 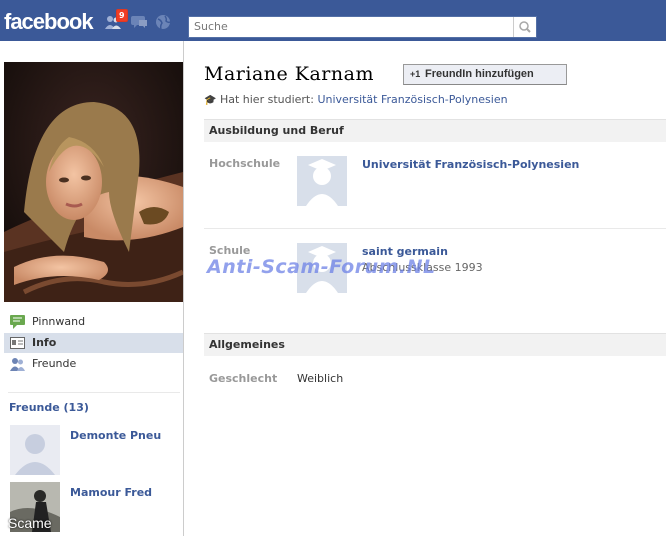 What do you see at coordinates (322, 181) in the screenshot?
I see `school-avatar` at bounding box center [322, 181].